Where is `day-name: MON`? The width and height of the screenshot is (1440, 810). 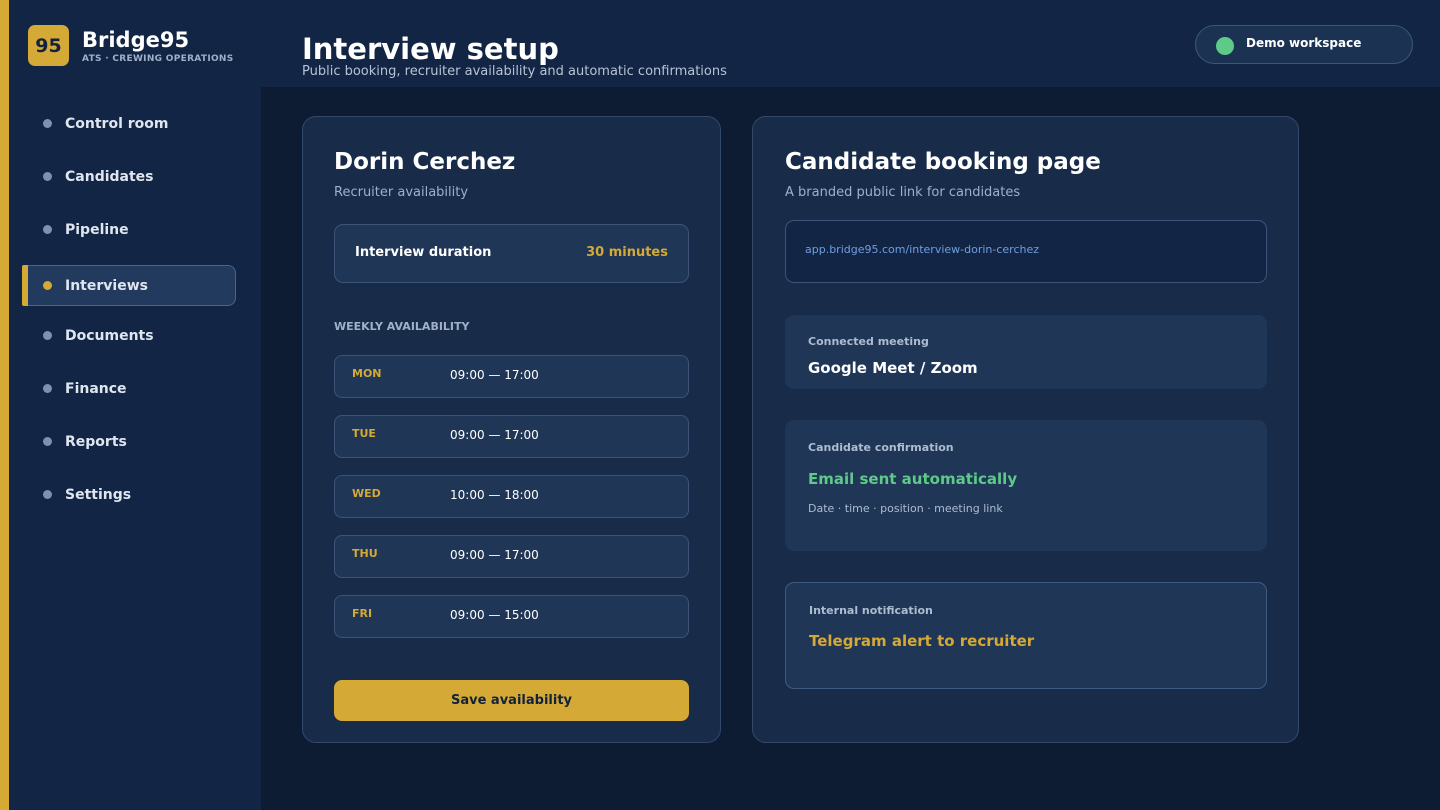
day-name: MON is located at coordinates (367, 373).